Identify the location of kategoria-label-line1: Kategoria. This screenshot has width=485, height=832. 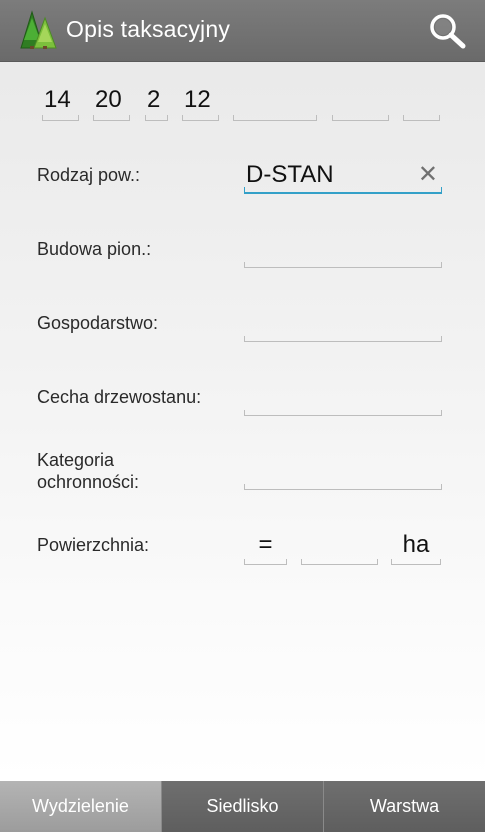
(76, 460).